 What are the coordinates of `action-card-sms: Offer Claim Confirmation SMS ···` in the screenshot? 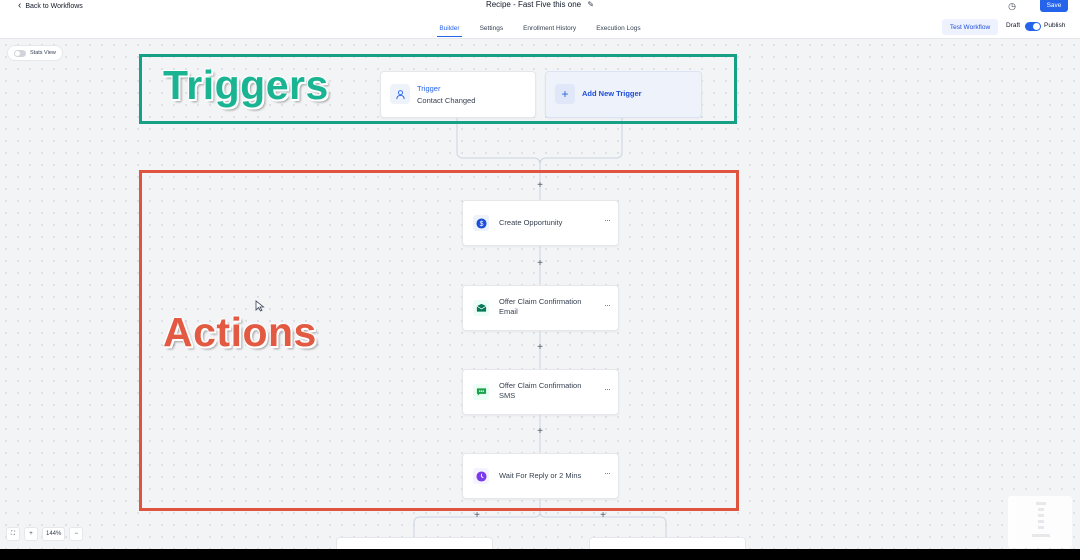 It's located at (540, 392).